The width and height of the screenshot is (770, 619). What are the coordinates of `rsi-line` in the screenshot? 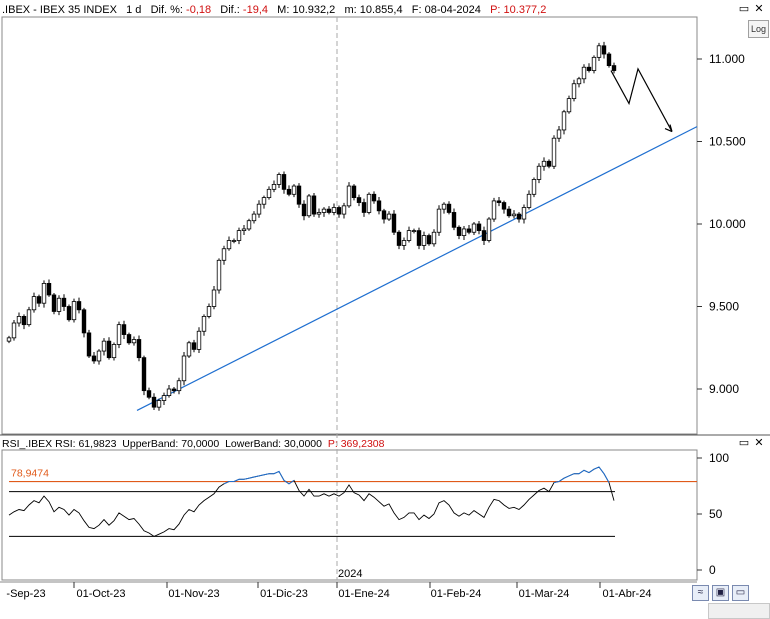 It's located at (311, 501).